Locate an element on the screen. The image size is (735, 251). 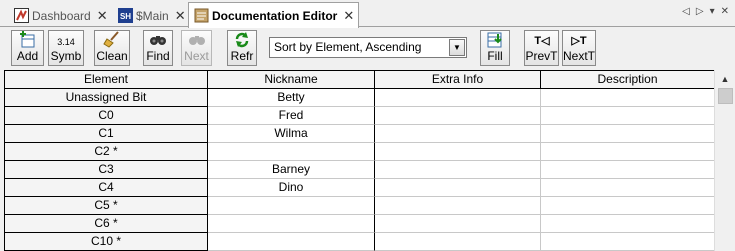
table-row: C6 * is located at coordinates (360, 224).